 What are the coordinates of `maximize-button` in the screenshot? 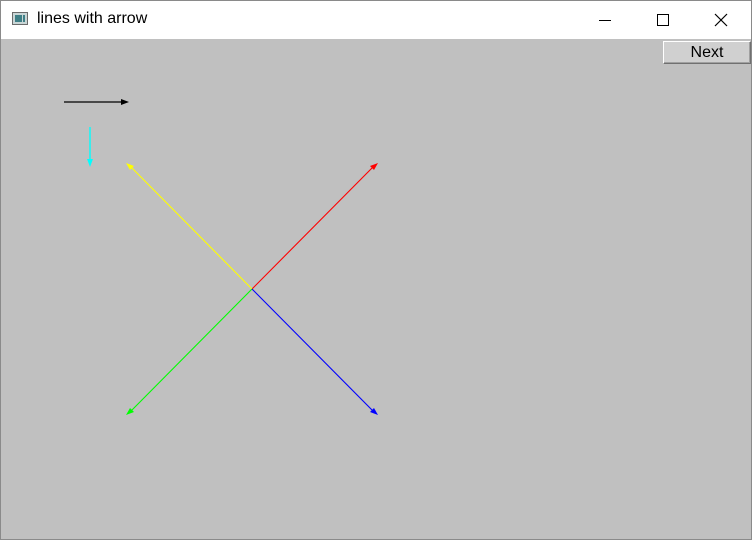 It's located at (663, 20).